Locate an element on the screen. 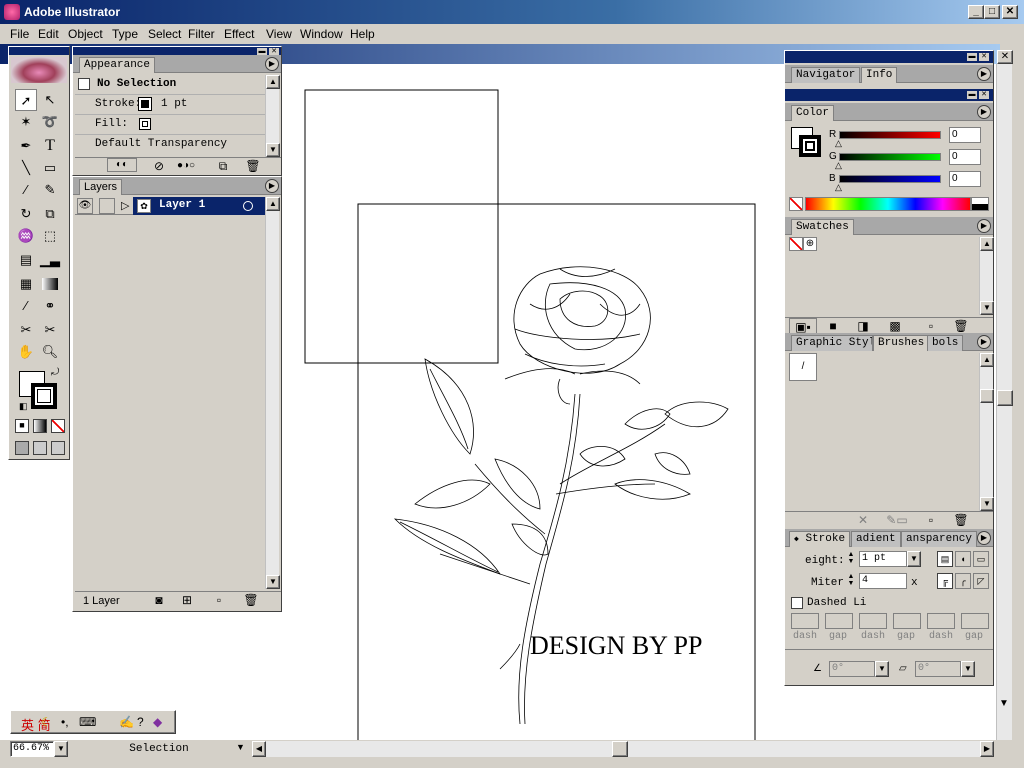 This screenshot has height=768, width=1024. menu-object: Object is located at coordinates (85, 34).